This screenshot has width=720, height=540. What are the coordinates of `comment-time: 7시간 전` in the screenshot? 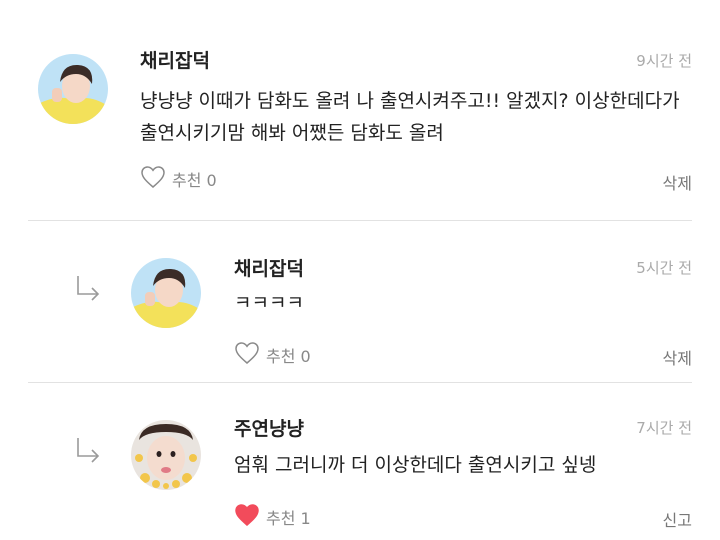 It's located at (664, 428).